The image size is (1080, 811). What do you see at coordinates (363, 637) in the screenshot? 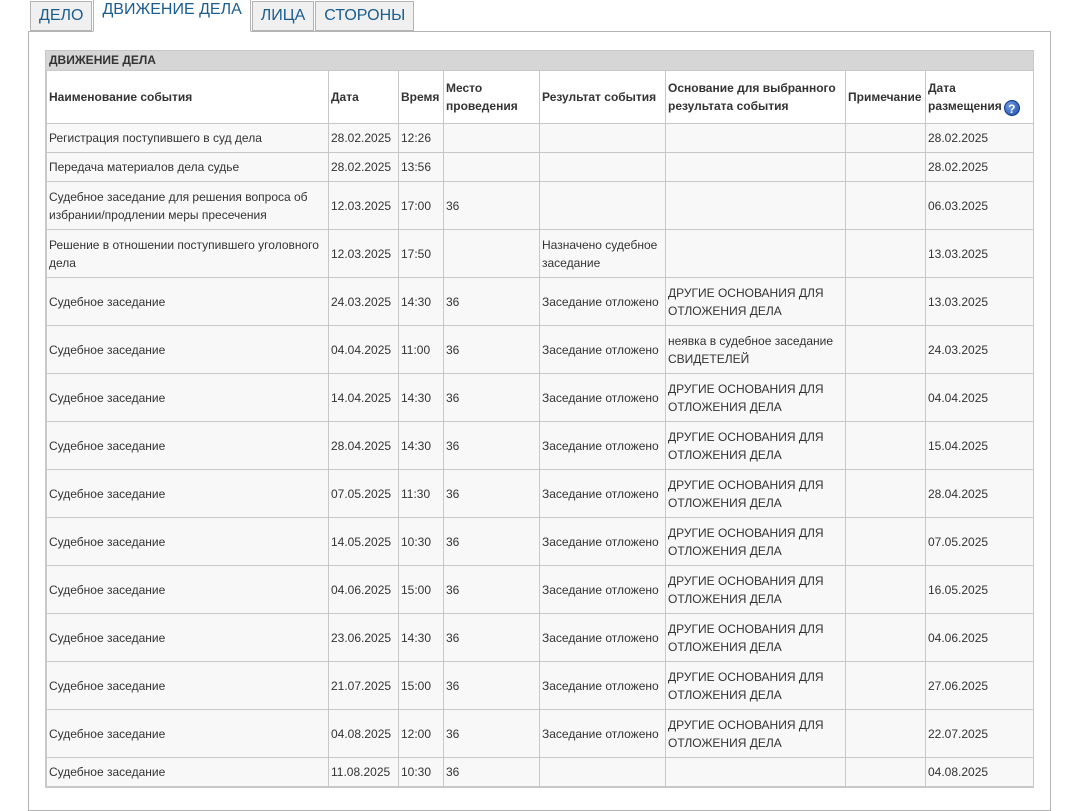
I see `cell-date: 23.06.2025` at bounding box center [363, 637].